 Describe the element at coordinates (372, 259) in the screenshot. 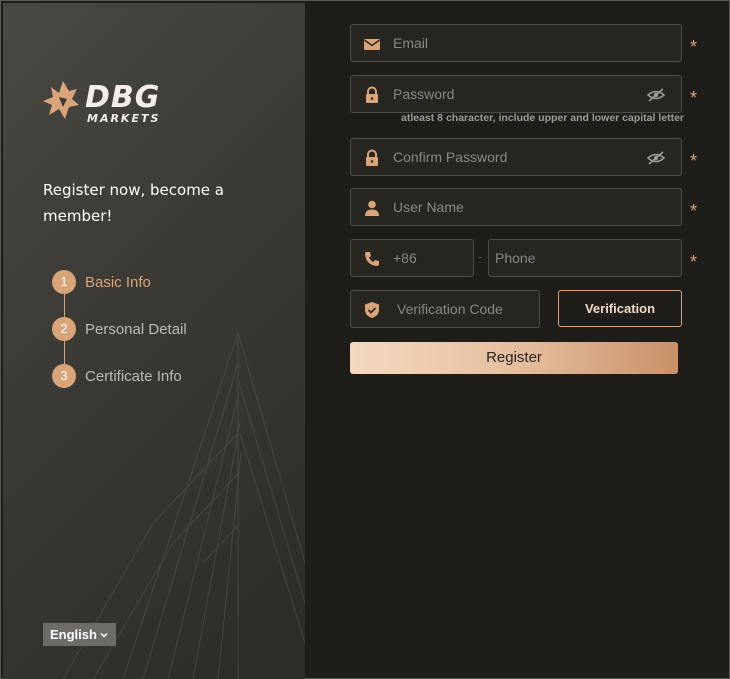

I see `phone-icon` at that location.